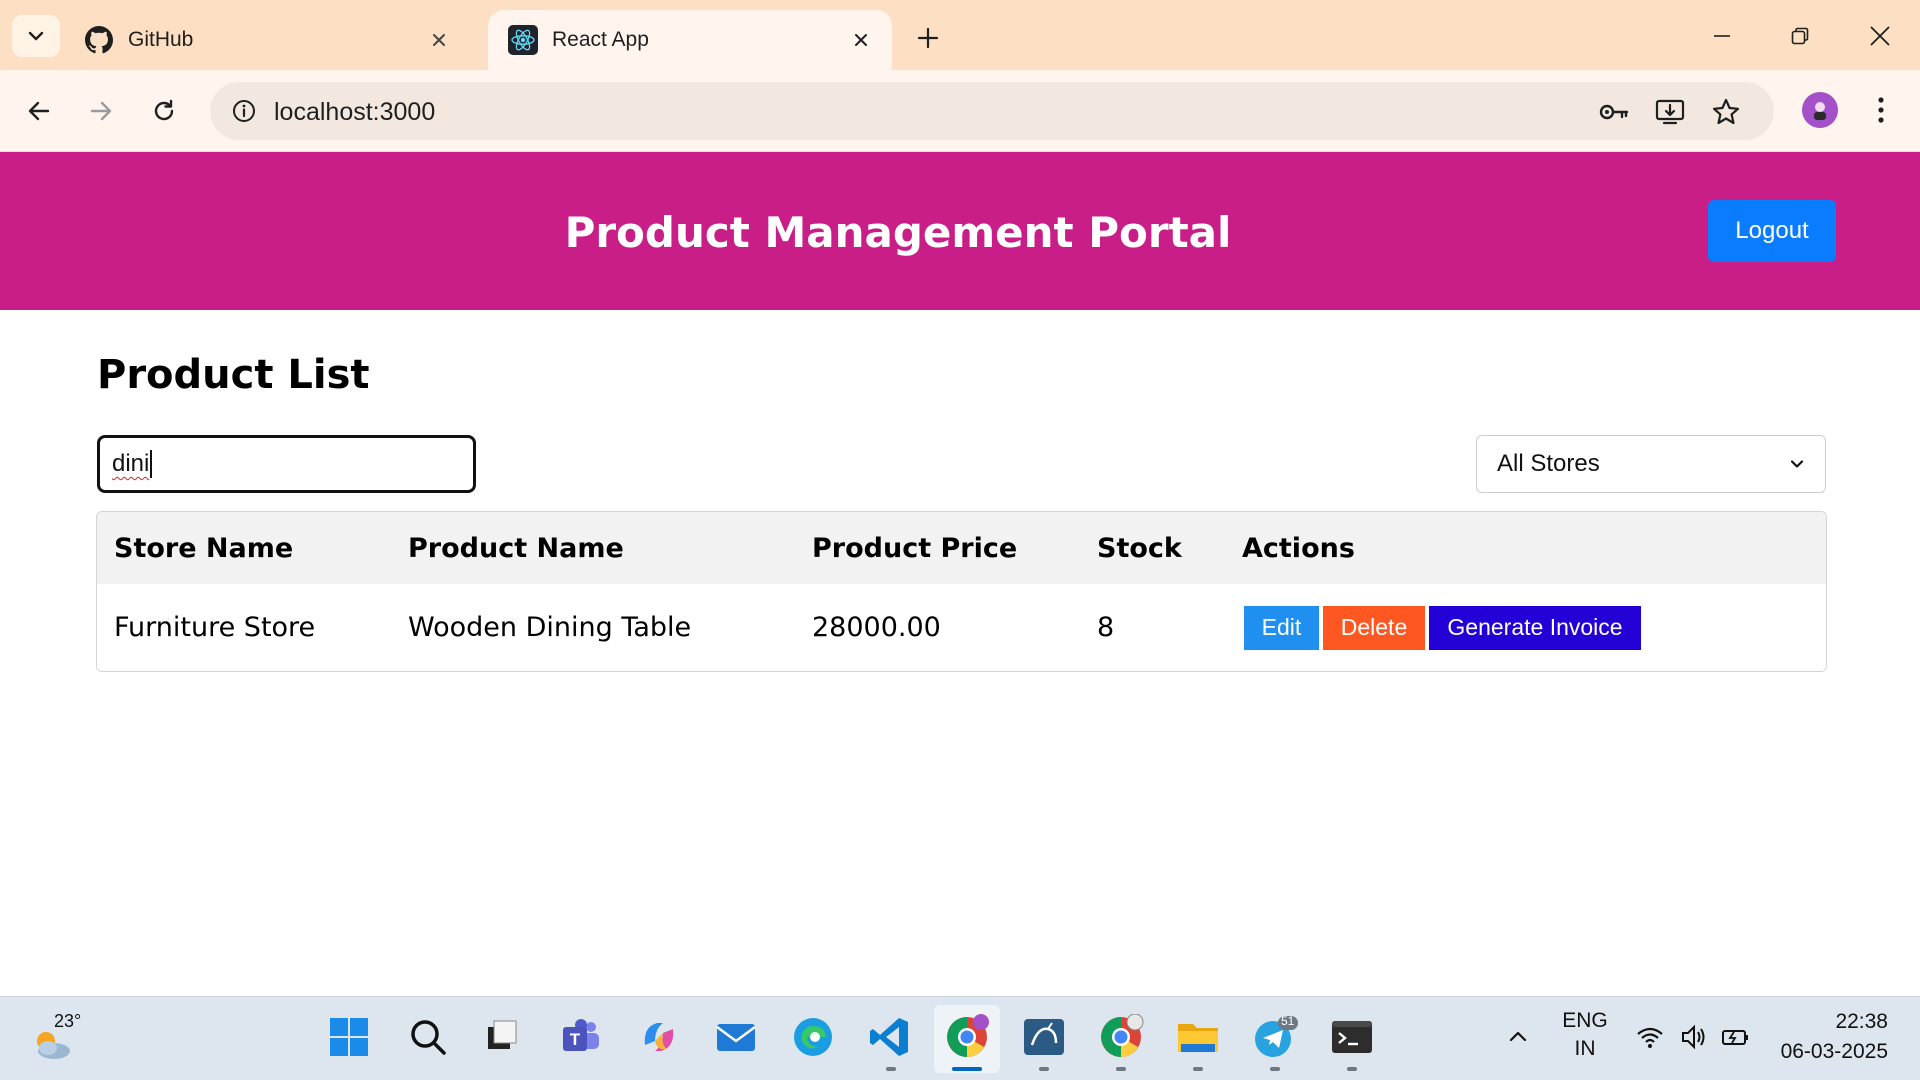  What do you see at coordinates (1044, 1037) in the screenshot?
I see `mysql-workbench-icon` at bounding box center [1044, 1037].